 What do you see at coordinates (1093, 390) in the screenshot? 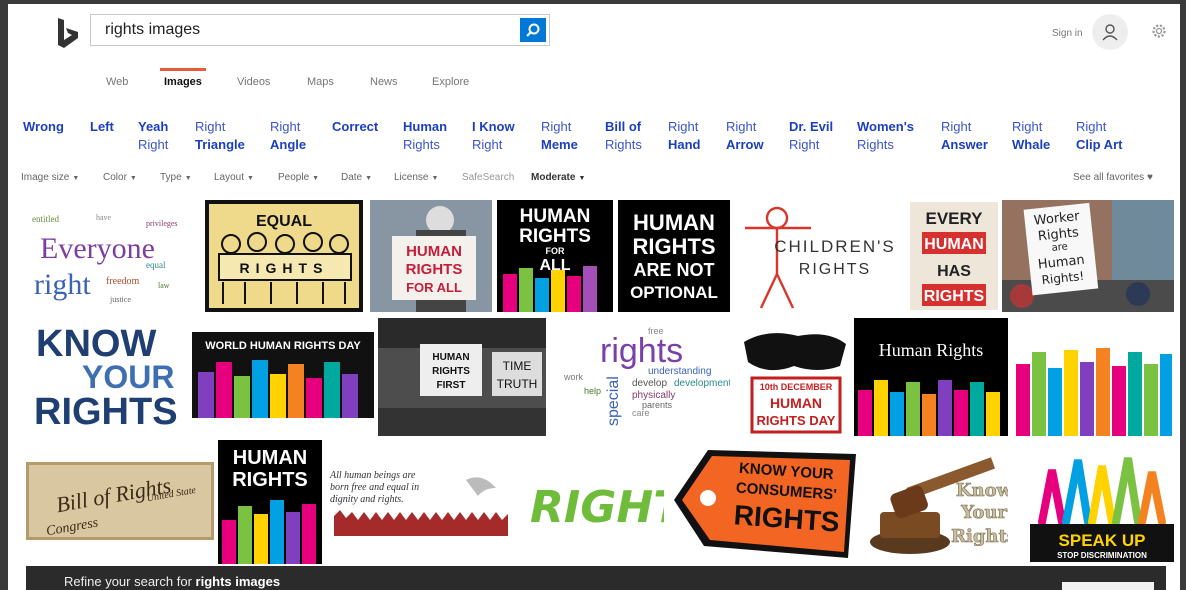
I see `image-result-colorful-hands` at bounding box center [1093, 390].